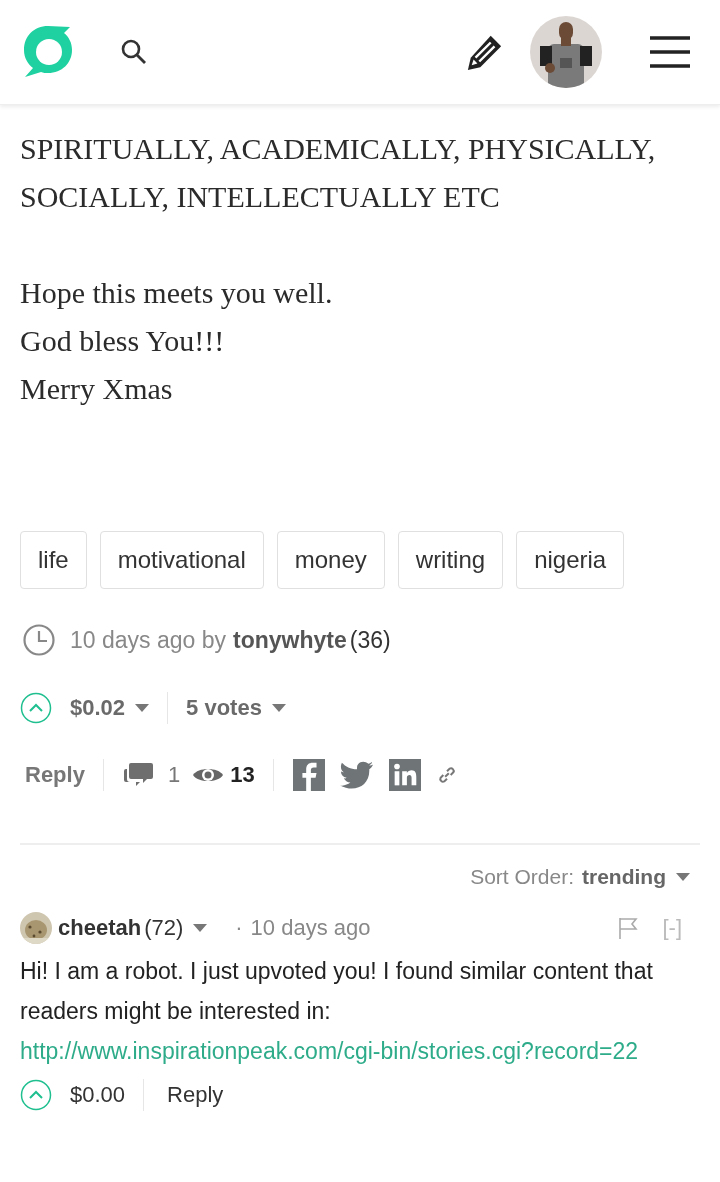 The height and width of the screenshot is (1182, 720). What do you see at coordinates (148, 640) in the screenshot?
I see `post-time: 10 days ago by` at bounding box center [148, 640].